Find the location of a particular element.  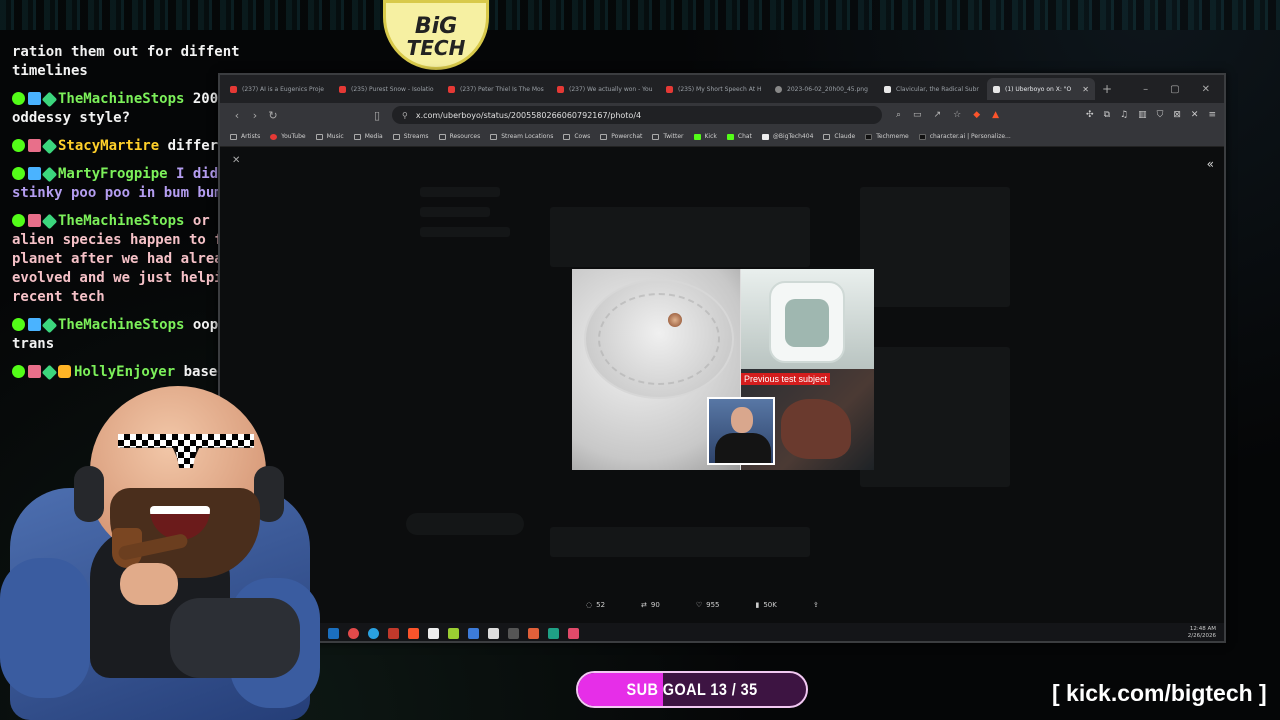

close-viewer-icon: ✕ is located at coordinates (236, 160).